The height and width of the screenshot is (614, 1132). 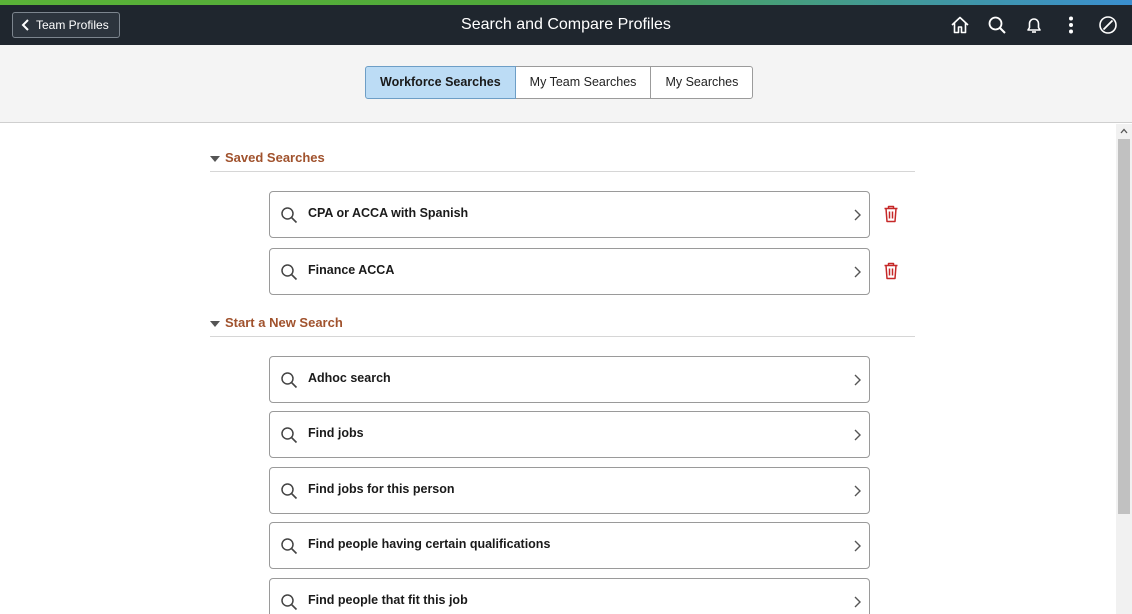 I want to click on tab-workforce-searches: Workforce Searches, so click(x=440, y=82).